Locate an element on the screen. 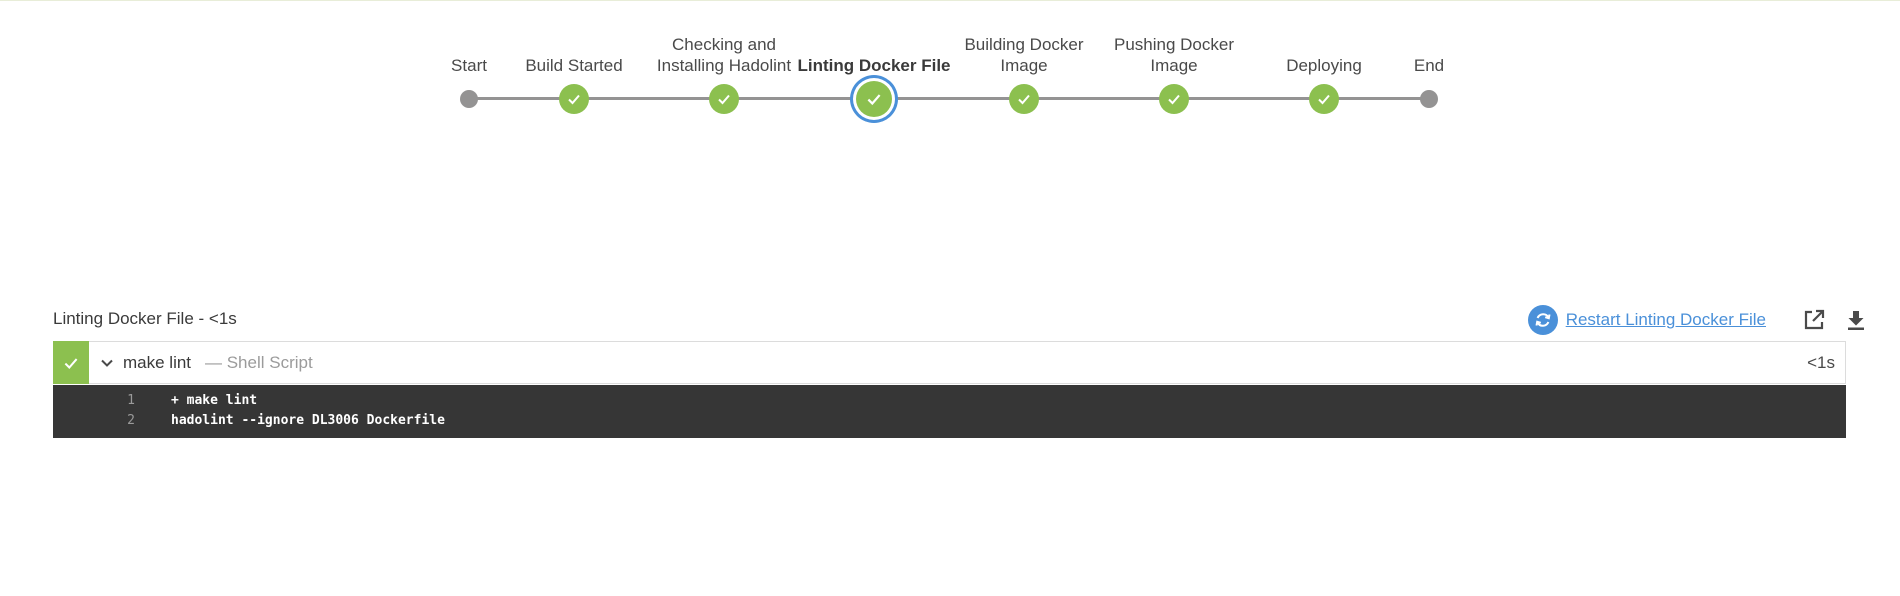 Image resolution: width=1900 pixels, height=596 pixels. stage-build-started: Build Started is located at coordinates (574, 65).